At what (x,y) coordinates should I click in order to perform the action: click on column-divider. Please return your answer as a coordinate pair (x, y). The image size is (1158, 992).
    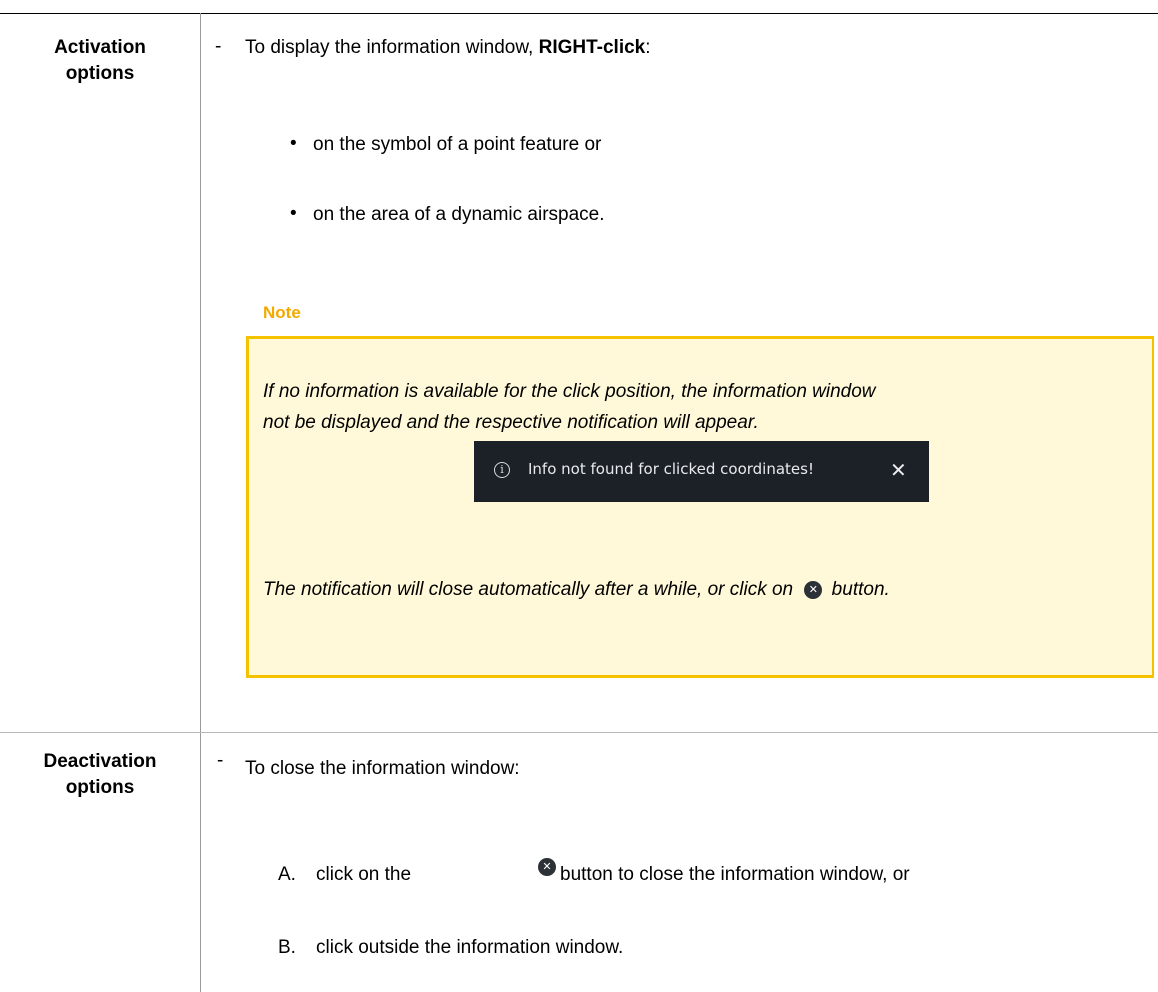
    Looking at the image, I should click on (200, 502).